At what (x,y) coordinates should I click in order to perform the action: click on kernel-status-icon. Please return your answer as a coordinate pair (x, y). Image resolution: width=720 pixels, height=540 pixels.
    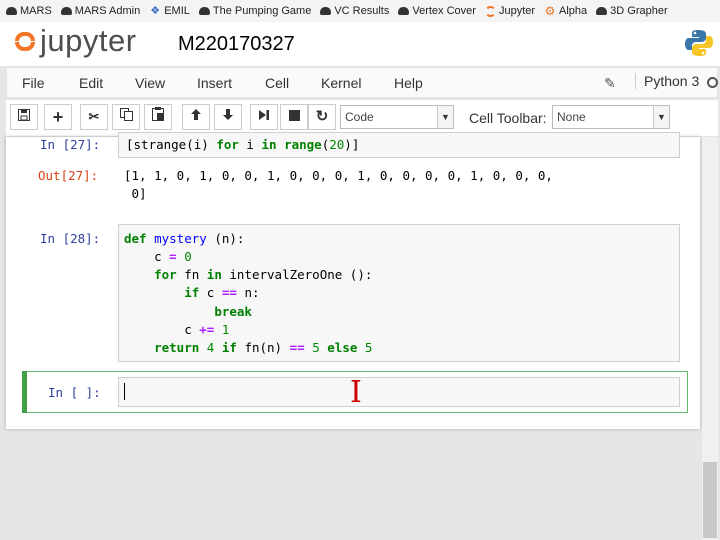
    Looking at the image, I should click on (712, 82).